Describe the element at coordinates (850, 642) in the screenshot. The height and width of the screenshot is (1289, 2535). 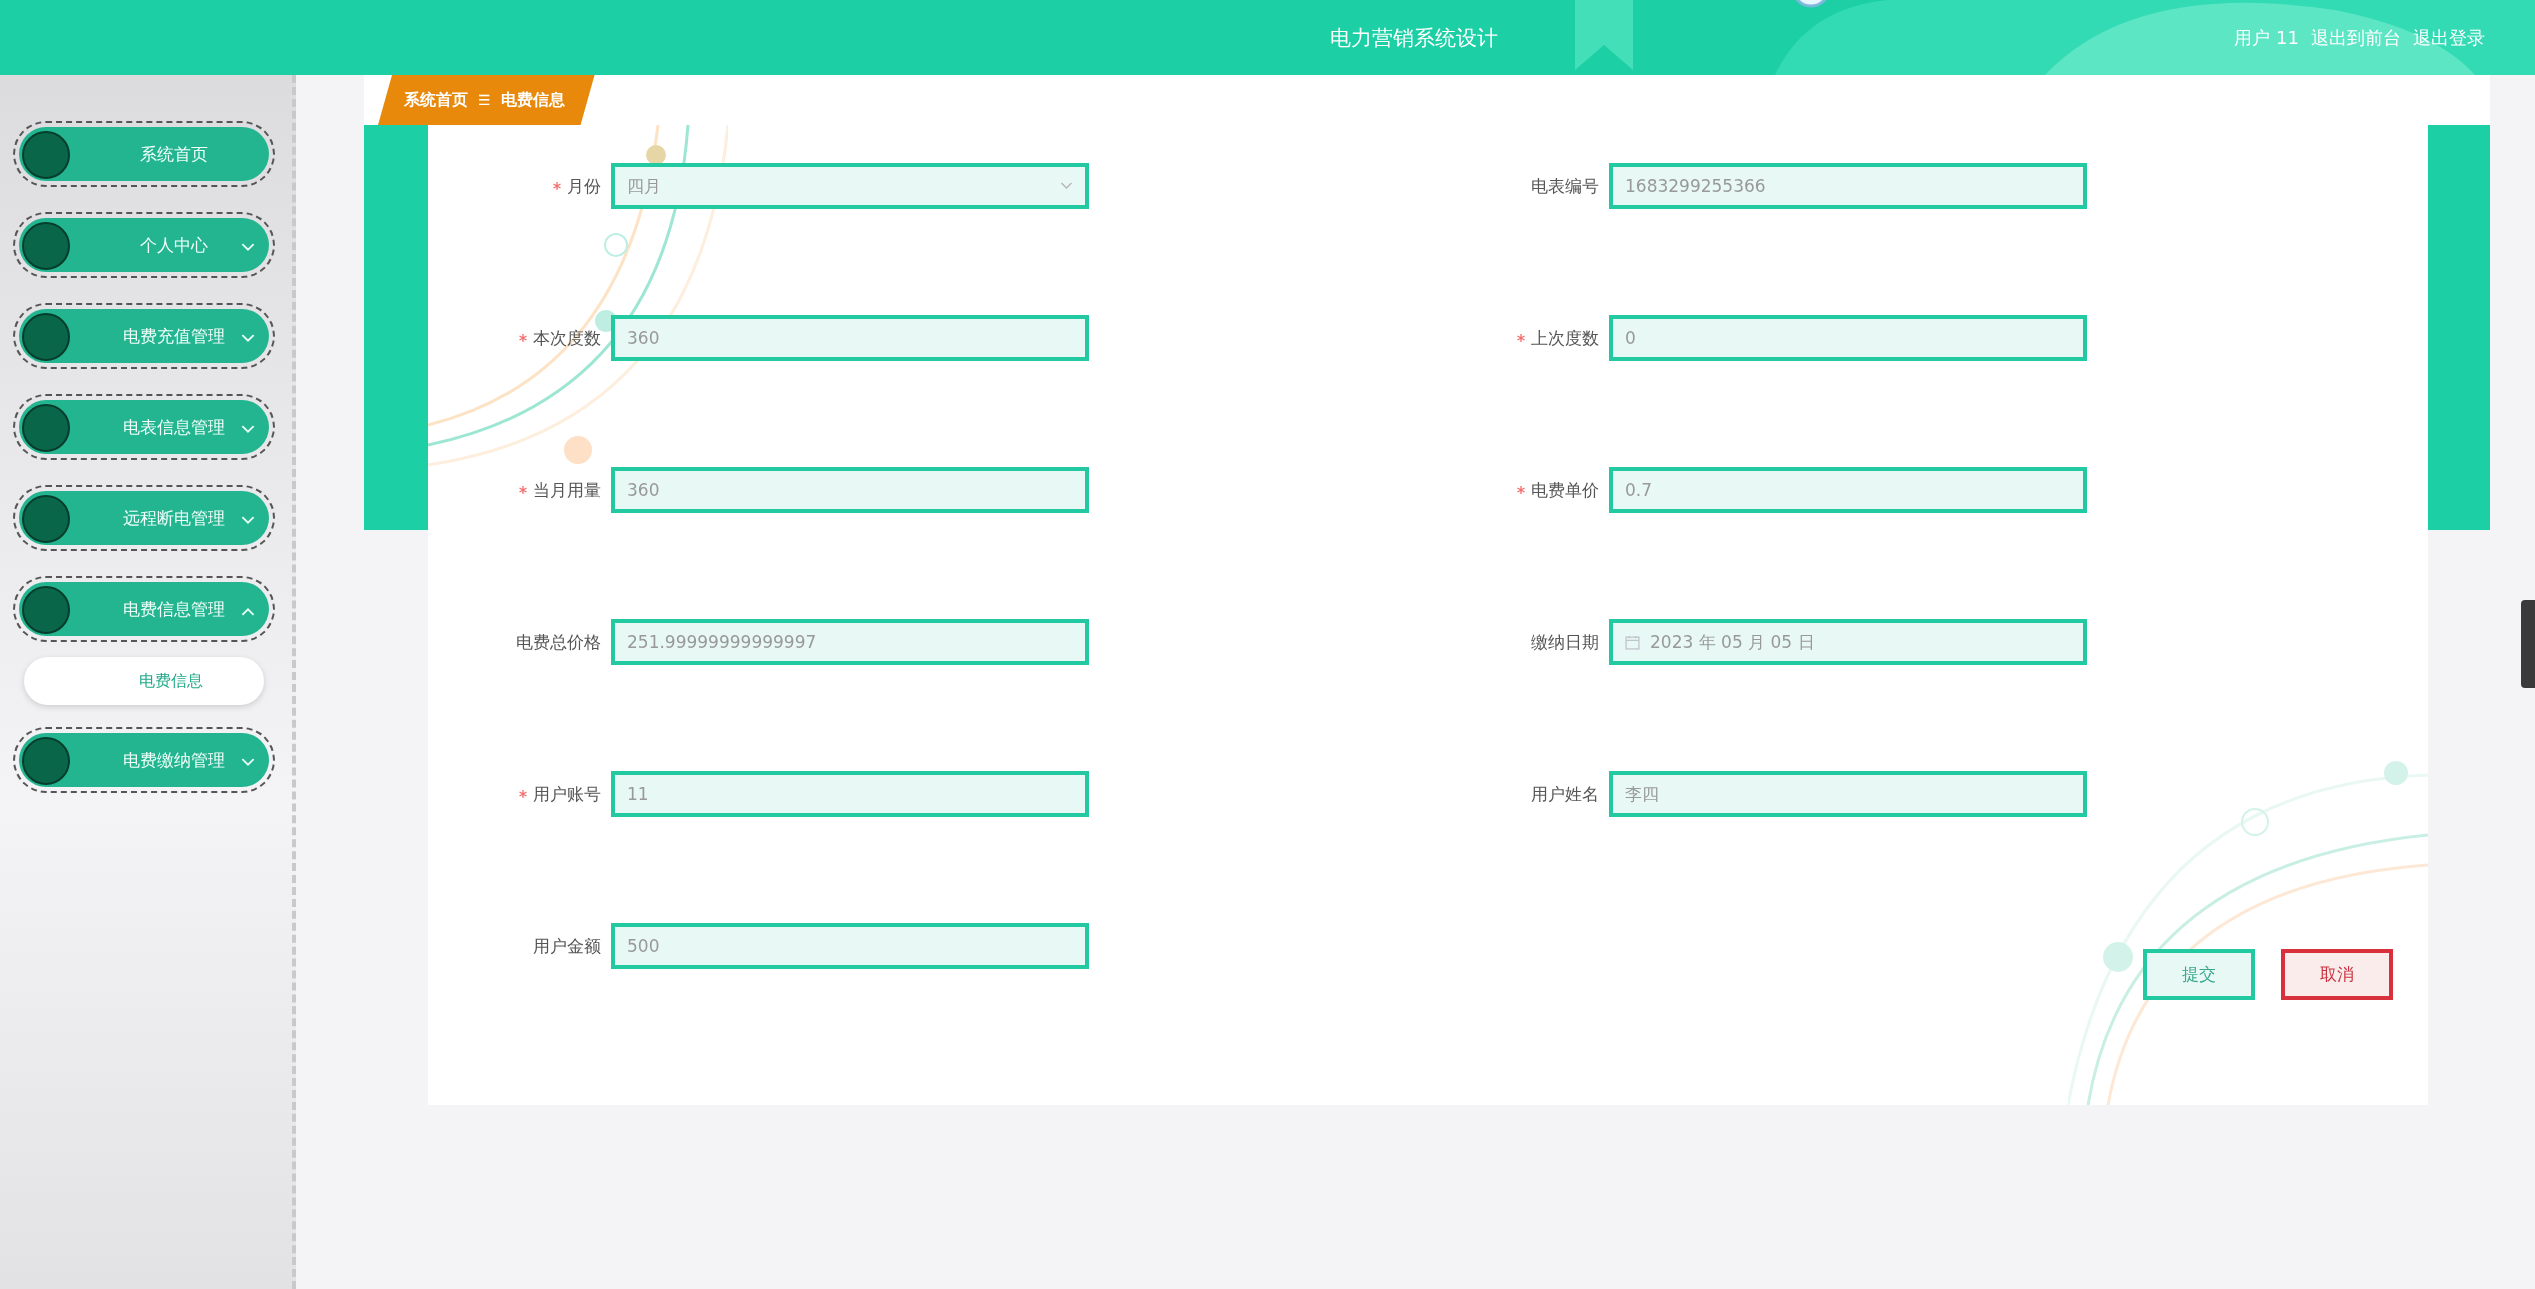
I see `input-field: 251.99999999999997` at that location.